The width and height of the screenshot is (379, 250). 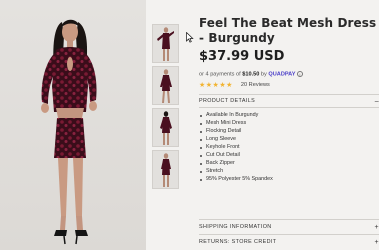 I want to click on product-details-title: PRODUCT DETAILS, so click(x=227, y=101).